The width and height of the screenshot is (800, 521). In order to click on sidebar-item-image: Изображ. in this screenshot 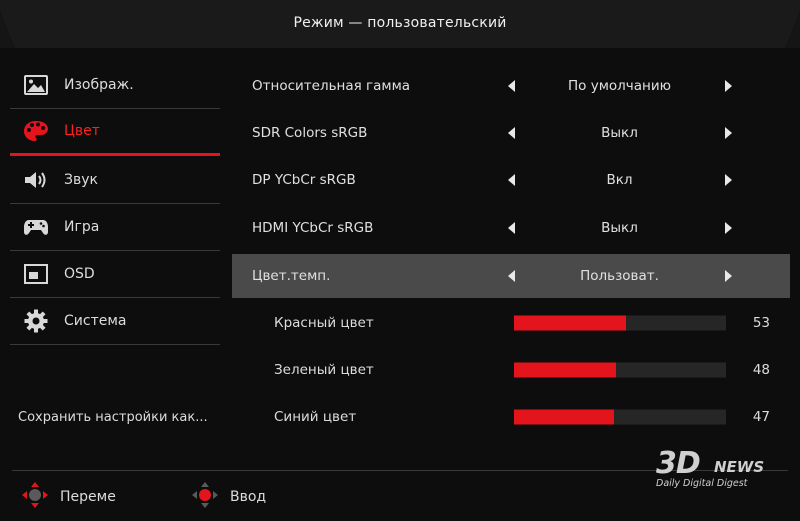, I will do `click(115, 85)`.